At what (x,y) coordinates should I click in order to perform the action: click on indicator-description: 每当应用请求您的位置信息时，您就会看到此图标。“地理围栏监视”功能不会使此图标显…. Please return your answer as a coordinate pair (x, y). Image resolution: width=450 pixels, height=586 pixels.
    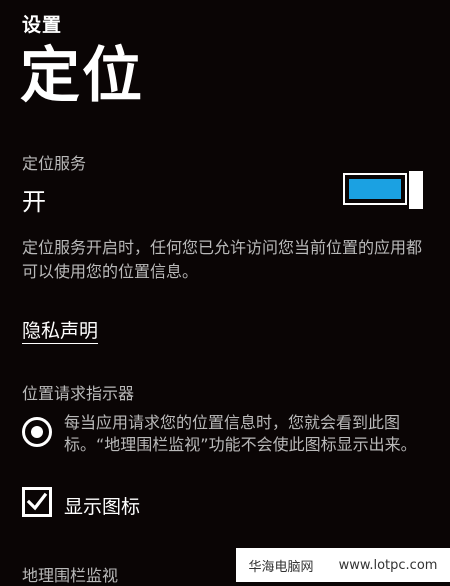
    Looking at the image, I should click on (240, 433).